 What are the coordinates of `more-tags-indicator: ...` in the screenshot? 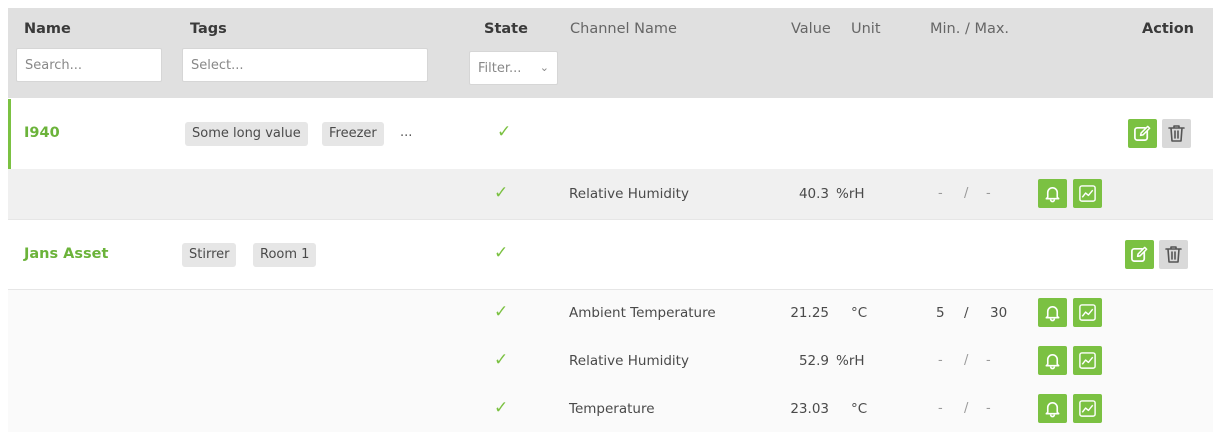 It's located at (406, 132).